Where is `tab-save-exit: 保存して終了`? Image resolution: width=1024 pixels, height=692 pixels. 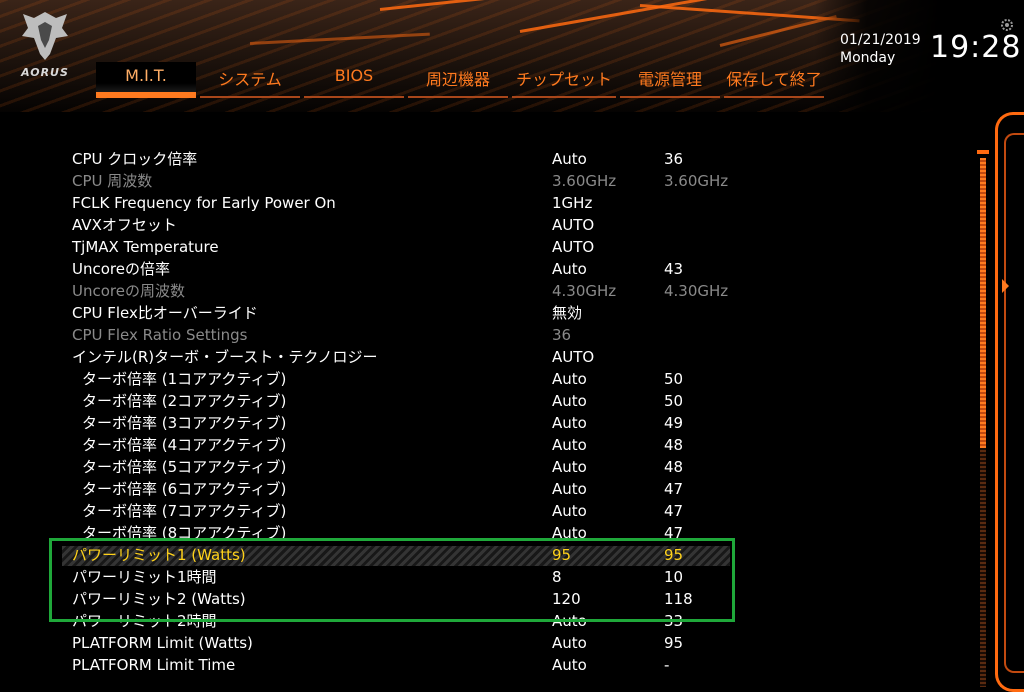 tab-save-exit: 保存して終了 is located at coordinates (774, 80).